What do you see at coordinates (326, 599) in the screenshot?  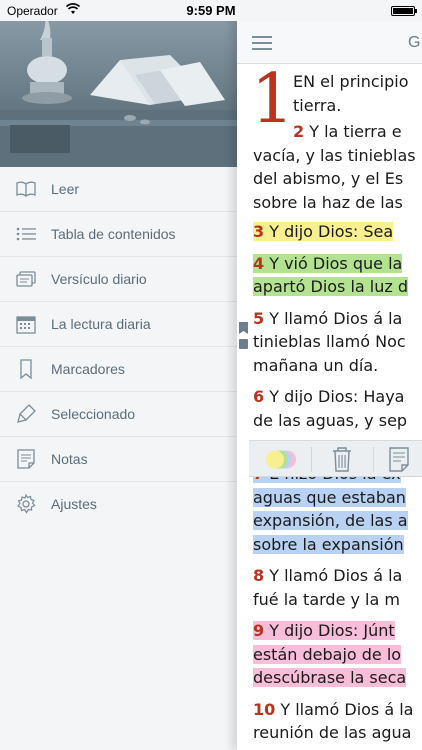 I see `verse-line: fué la tarde y la m` at bounding box center [326, 599].